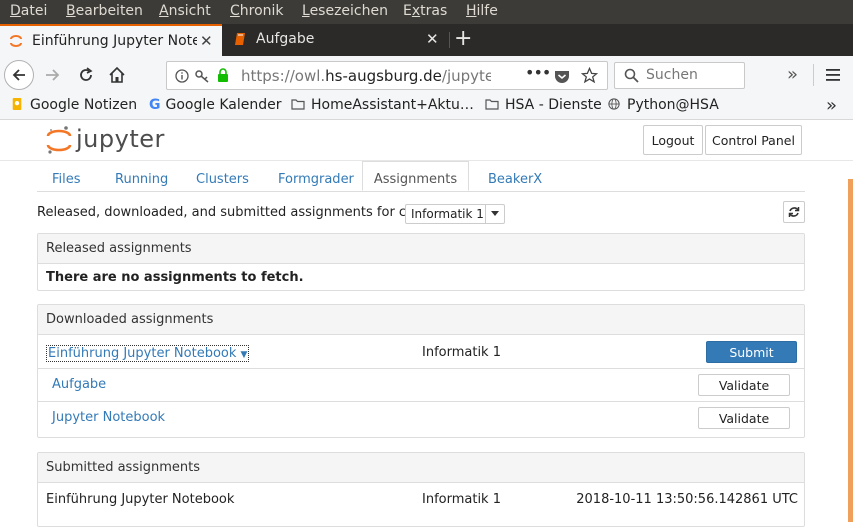  What do you see at coordinates (53, 75) in the screenshot?
I see `forward-arrow-icon` at bounding box center [53, 75].